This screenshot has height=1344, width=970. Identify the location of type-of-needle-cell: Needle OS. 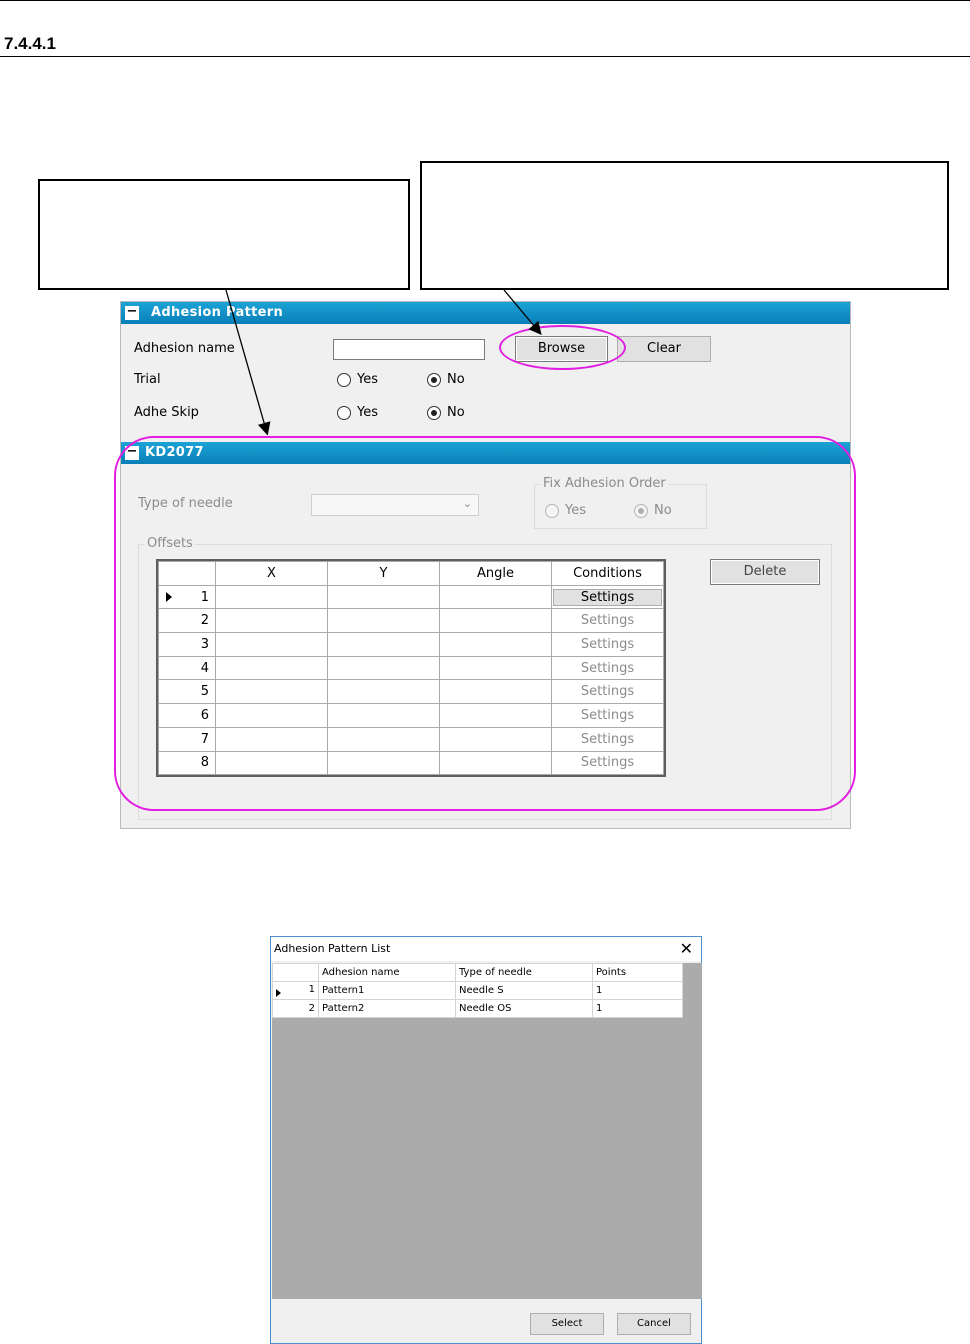
(524, 1008).